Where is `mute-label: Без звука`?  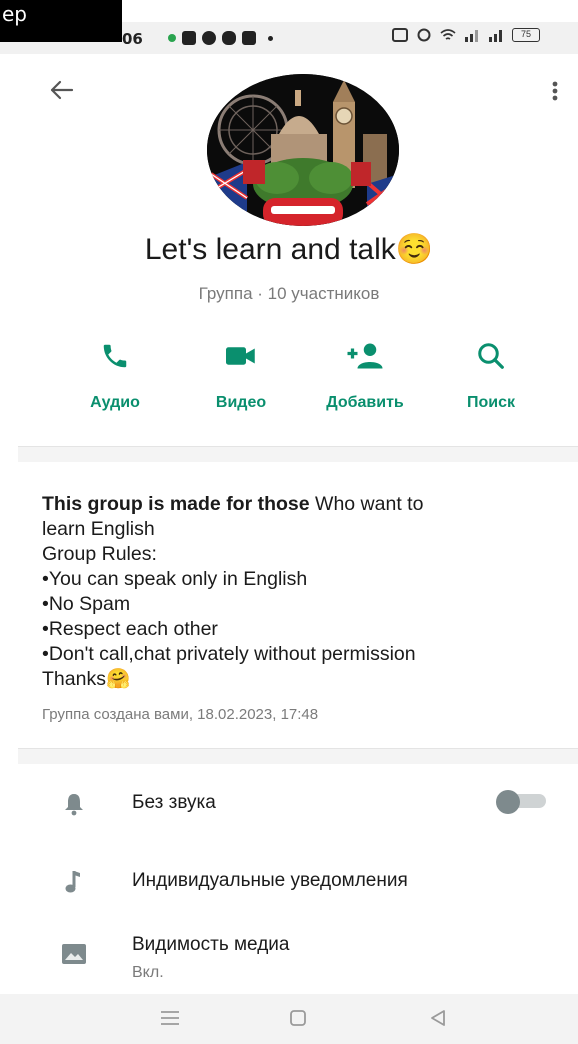
mute-label: Без звука is located at coordinates (174, 802).